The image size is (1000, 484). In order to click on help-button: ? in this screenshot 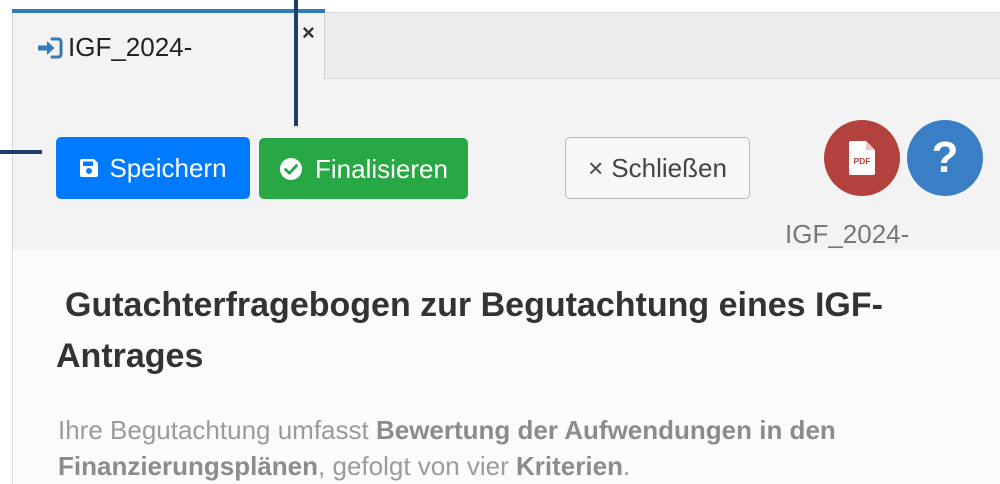, I will do `click(945, 158)`.